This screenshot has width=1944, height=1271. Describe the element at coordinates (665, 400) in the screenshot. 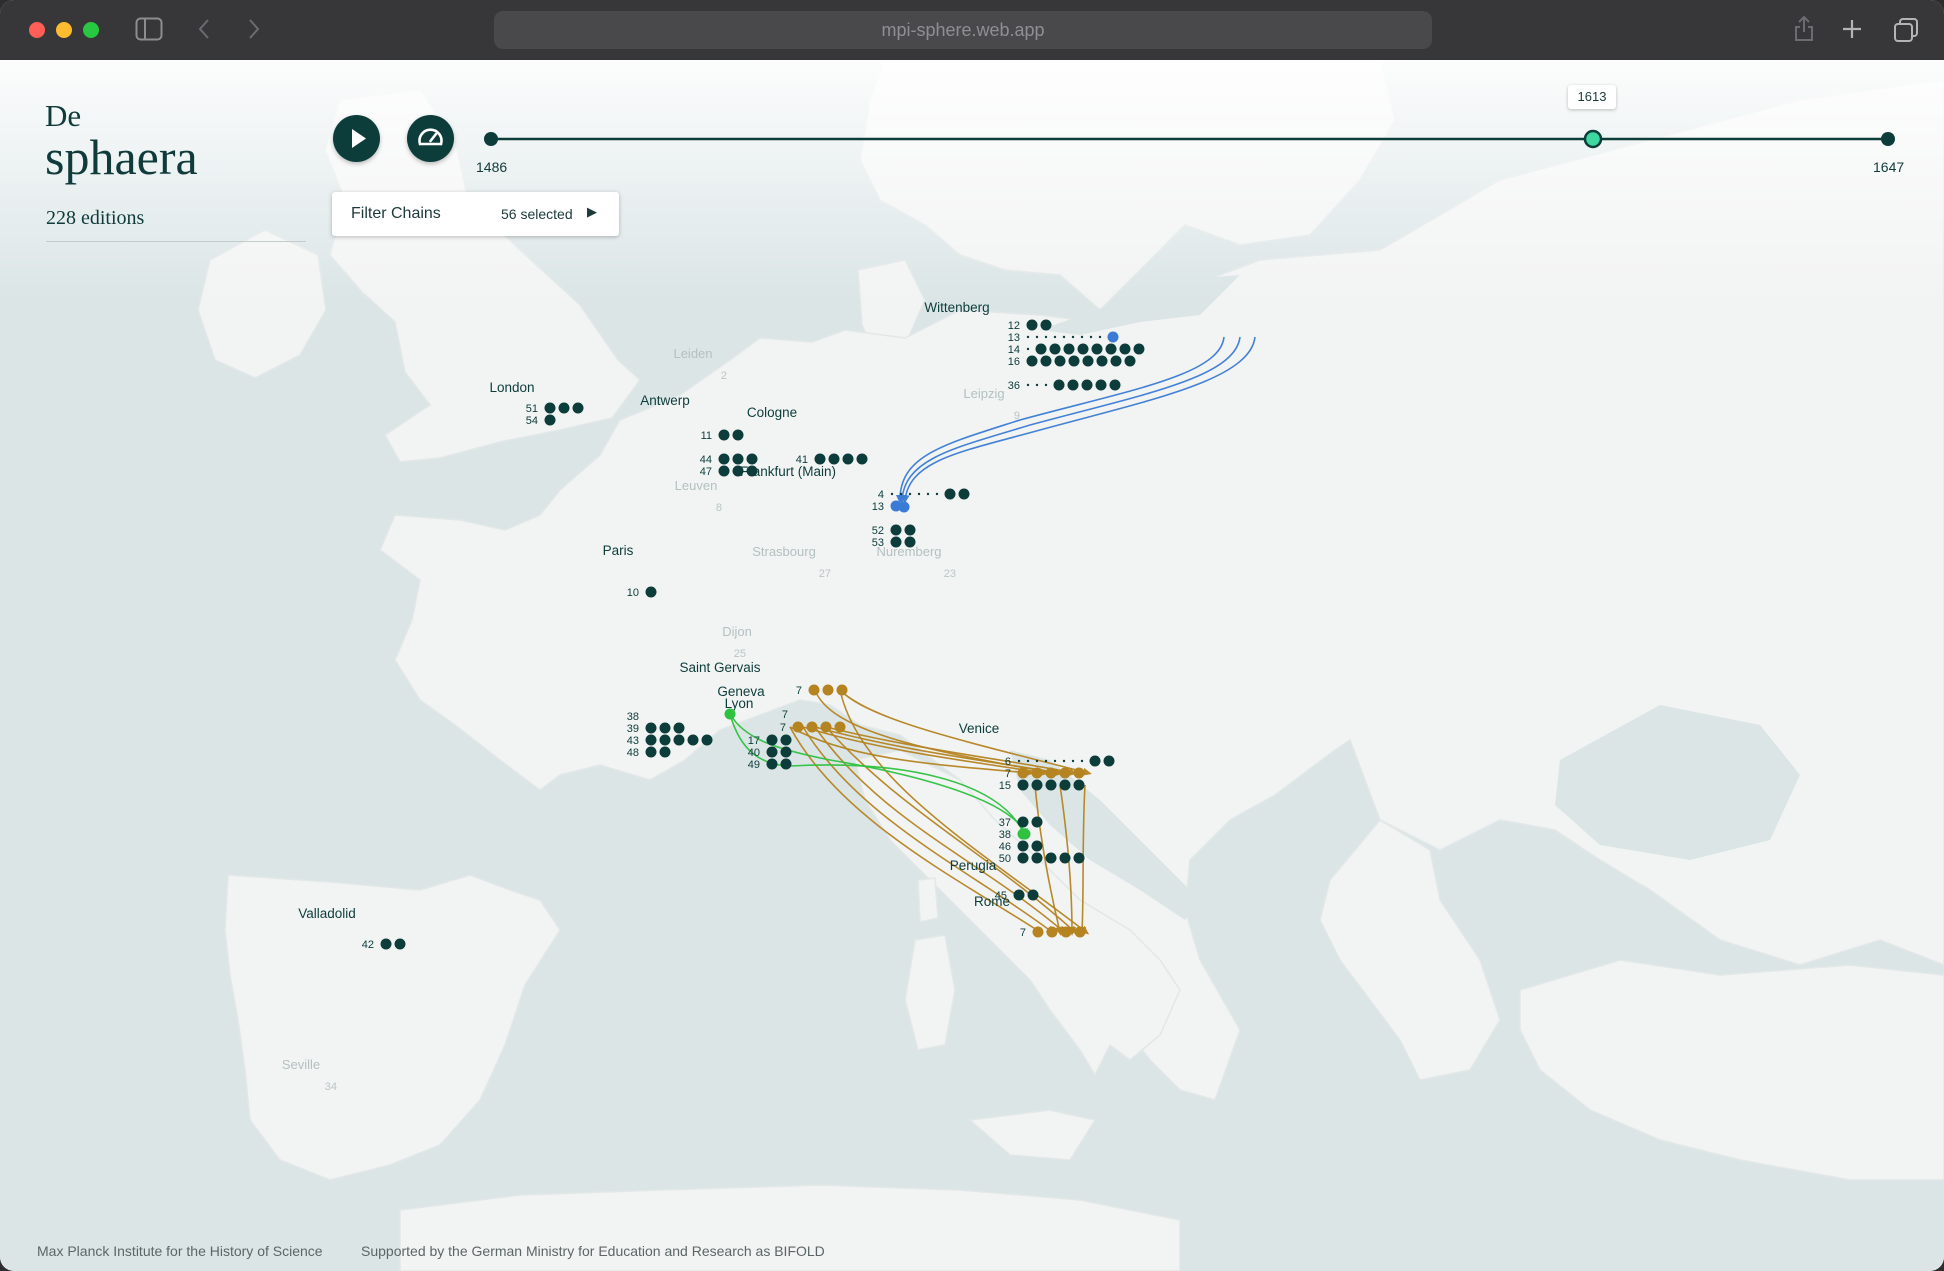

I see `city-label-antwerp: Antwerp` at that location.